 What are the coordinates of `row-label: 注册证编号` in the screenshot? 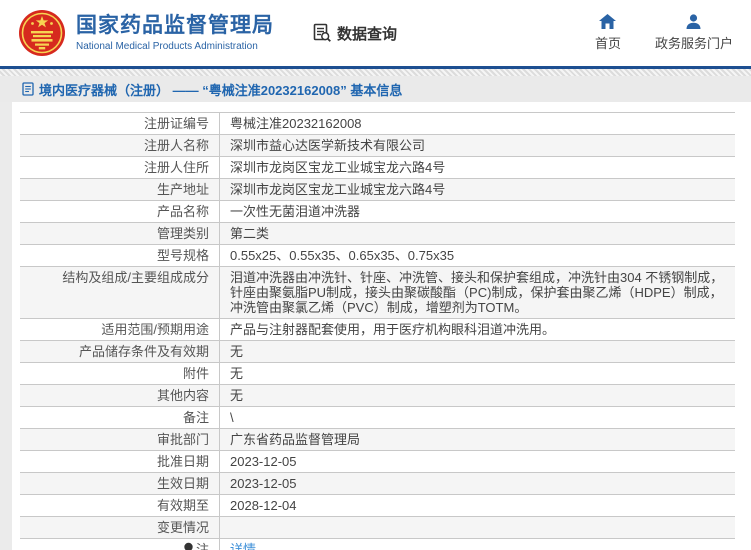 It's located at (120, 123).